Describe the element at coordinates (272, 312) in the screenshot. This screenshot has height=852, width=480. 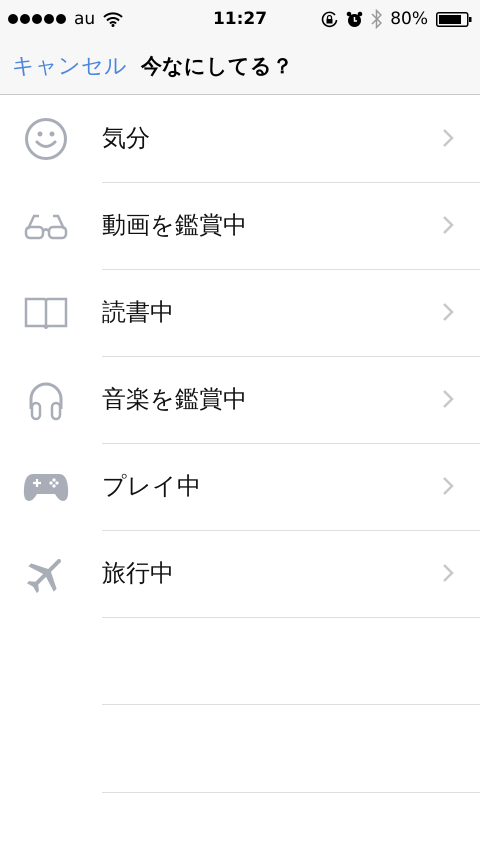
I see `activity-label: 読書中` at that location.